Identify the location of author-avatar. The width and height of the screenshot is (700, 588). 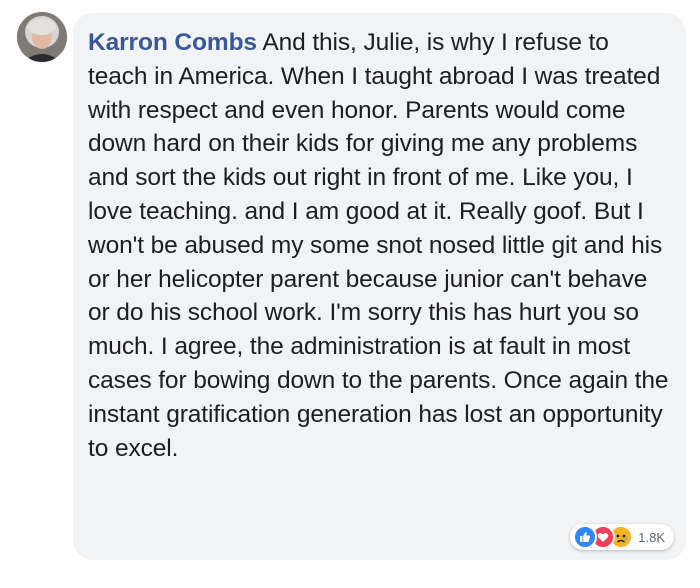
(42, 37).